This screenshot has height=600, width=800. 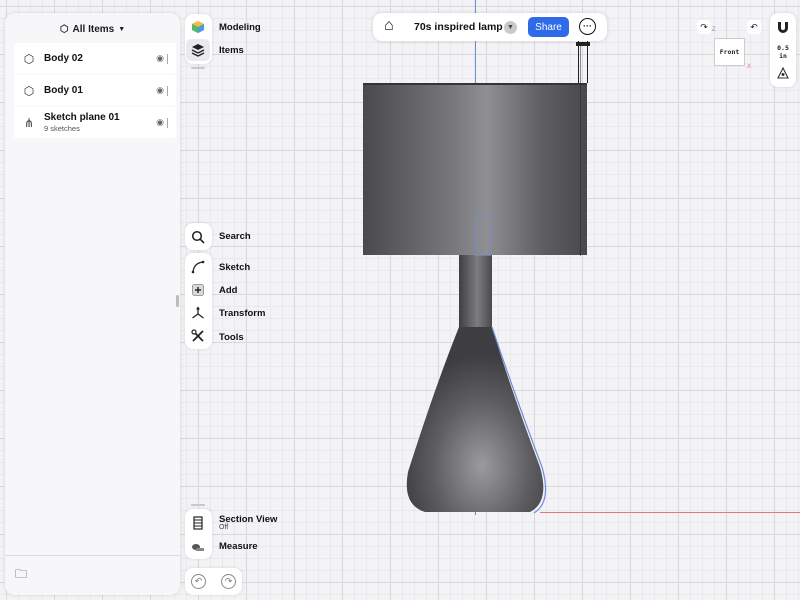 I want to click on layers-icon: ⬡, so click(x=64, y=29).